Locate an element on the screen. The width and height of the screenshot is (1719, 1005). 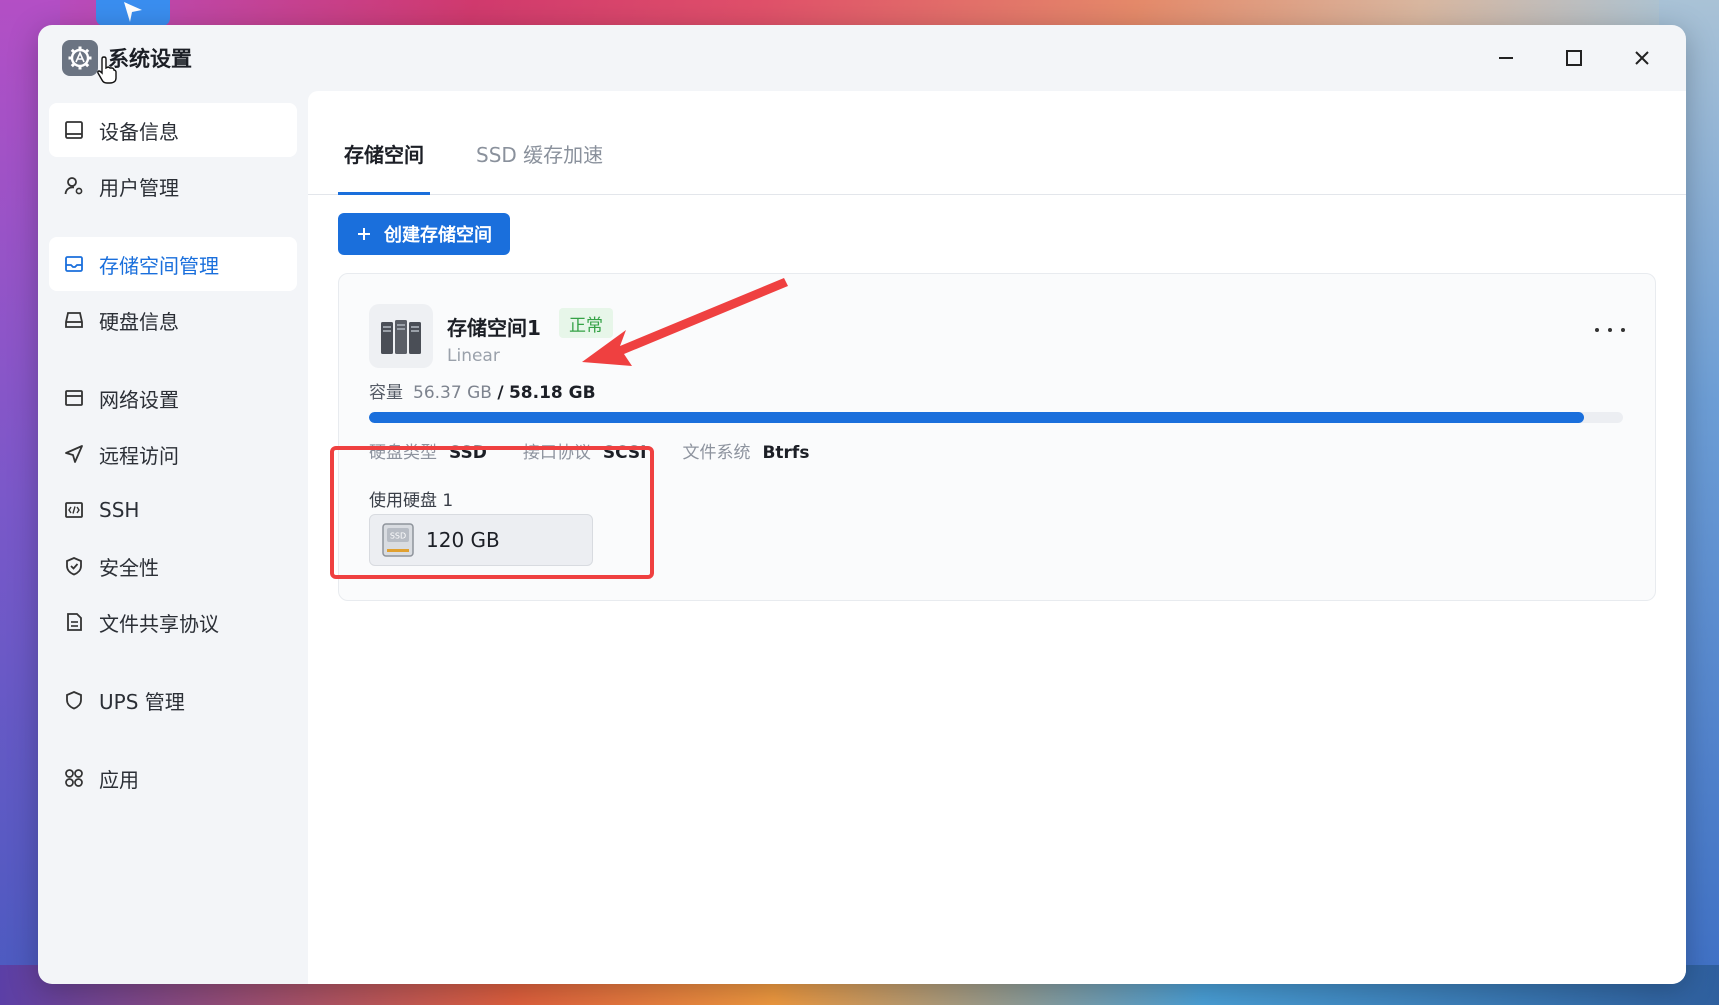
server-rack-icon is located at coordinates (401, 336).